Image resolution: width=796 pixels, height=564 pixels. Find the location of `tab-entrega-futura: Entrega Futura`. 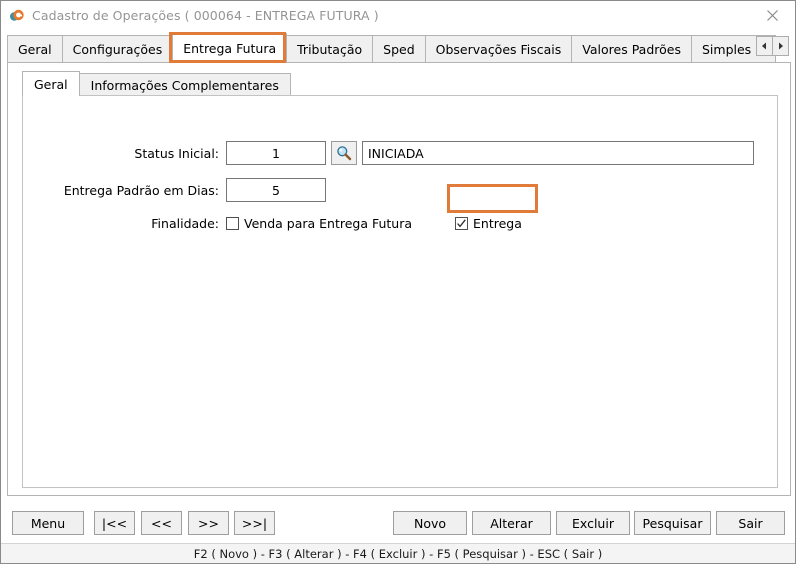

tab-entrega-futura: Entrega Futura is located at coordinates (230, 48).